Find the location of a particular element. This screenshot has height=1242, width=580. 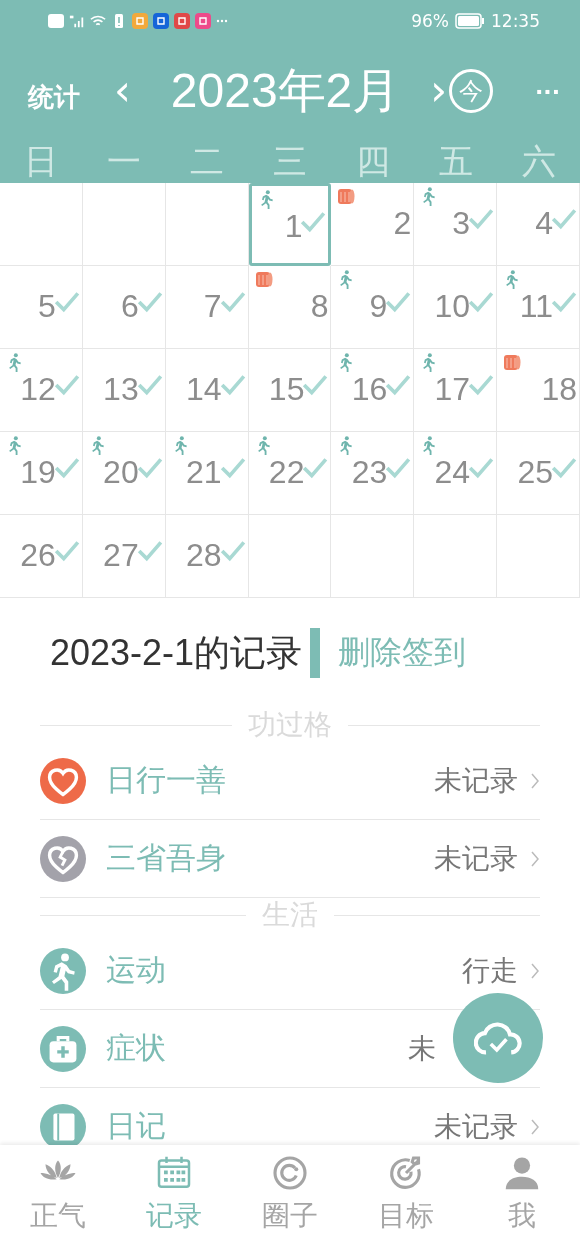

day-cell: 26 is located at coordinates (41, 556).